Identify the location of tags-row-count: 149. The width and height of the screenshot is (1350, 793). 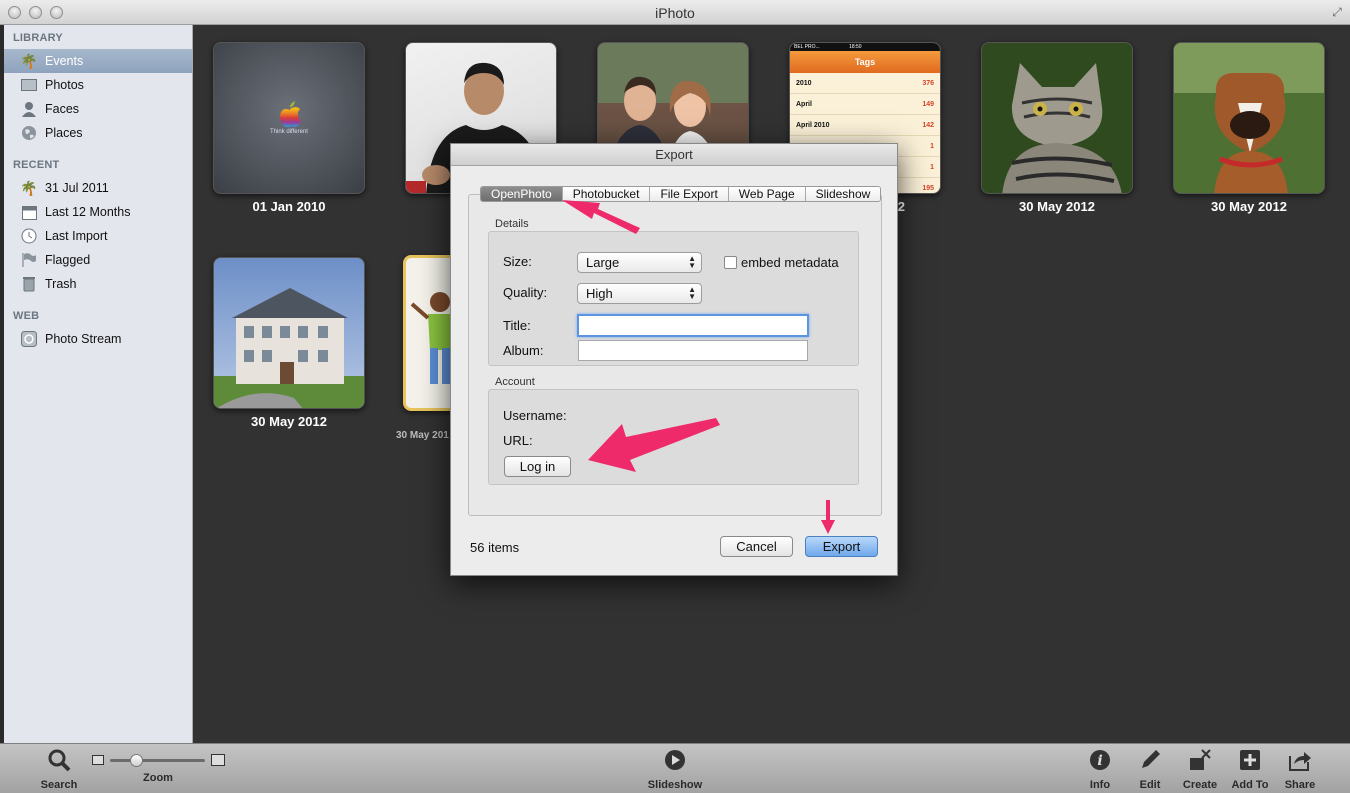
(928, 104).